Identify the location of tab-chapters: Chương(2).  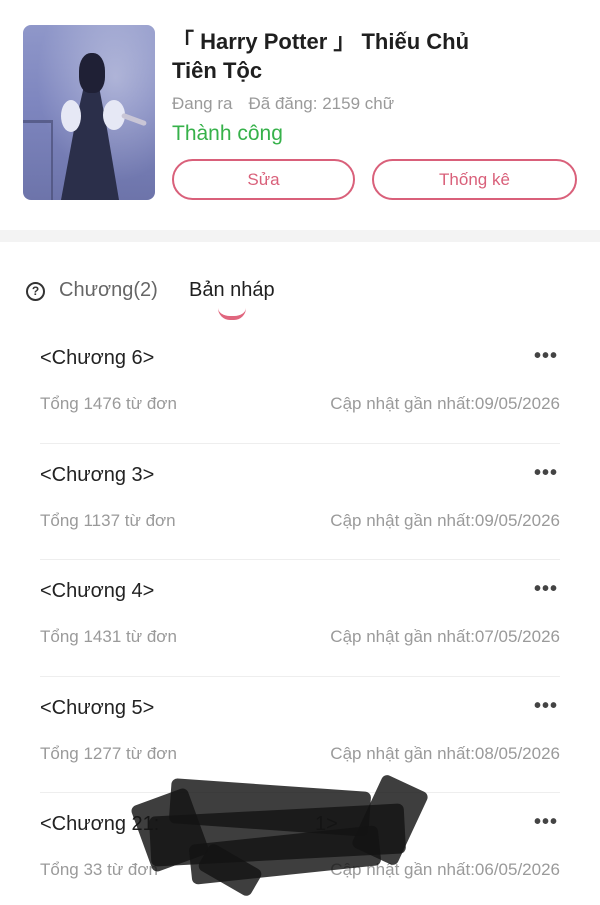
(108, 290).